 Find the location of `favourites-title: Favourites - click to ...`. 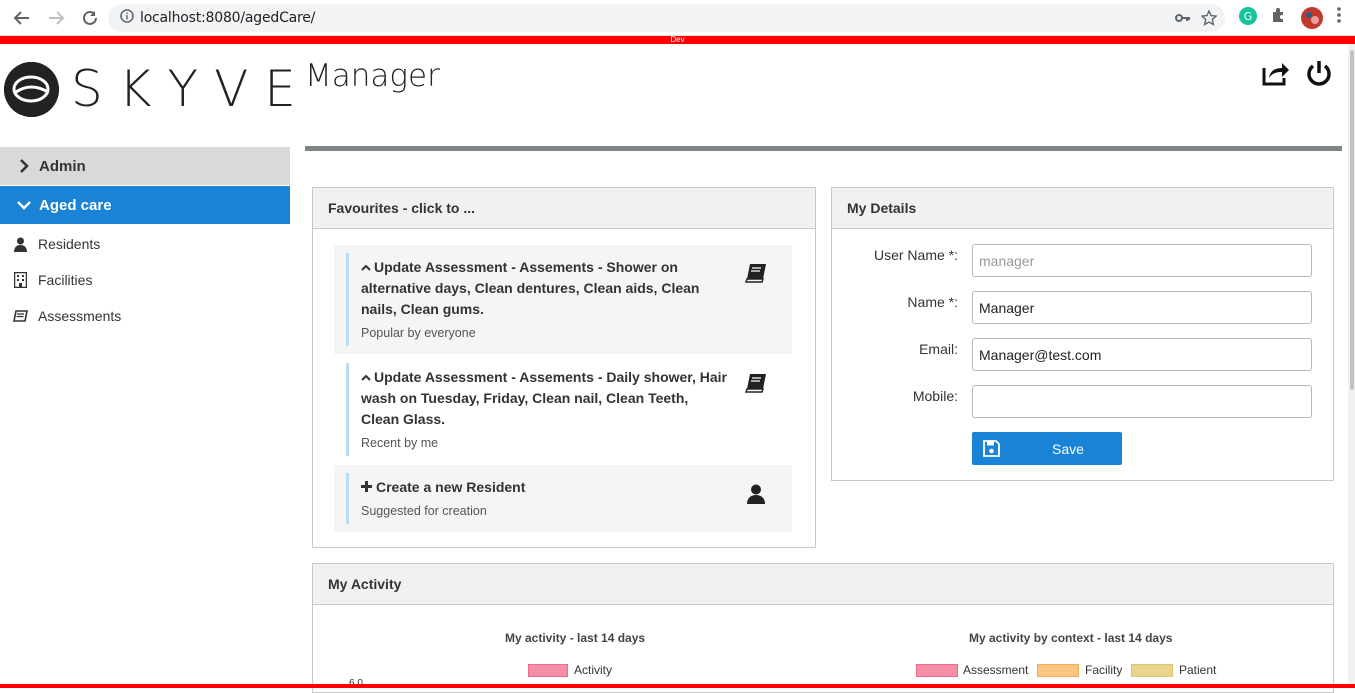

favourites-title: Favourites - click to ... is located at coordinates (564, 208).